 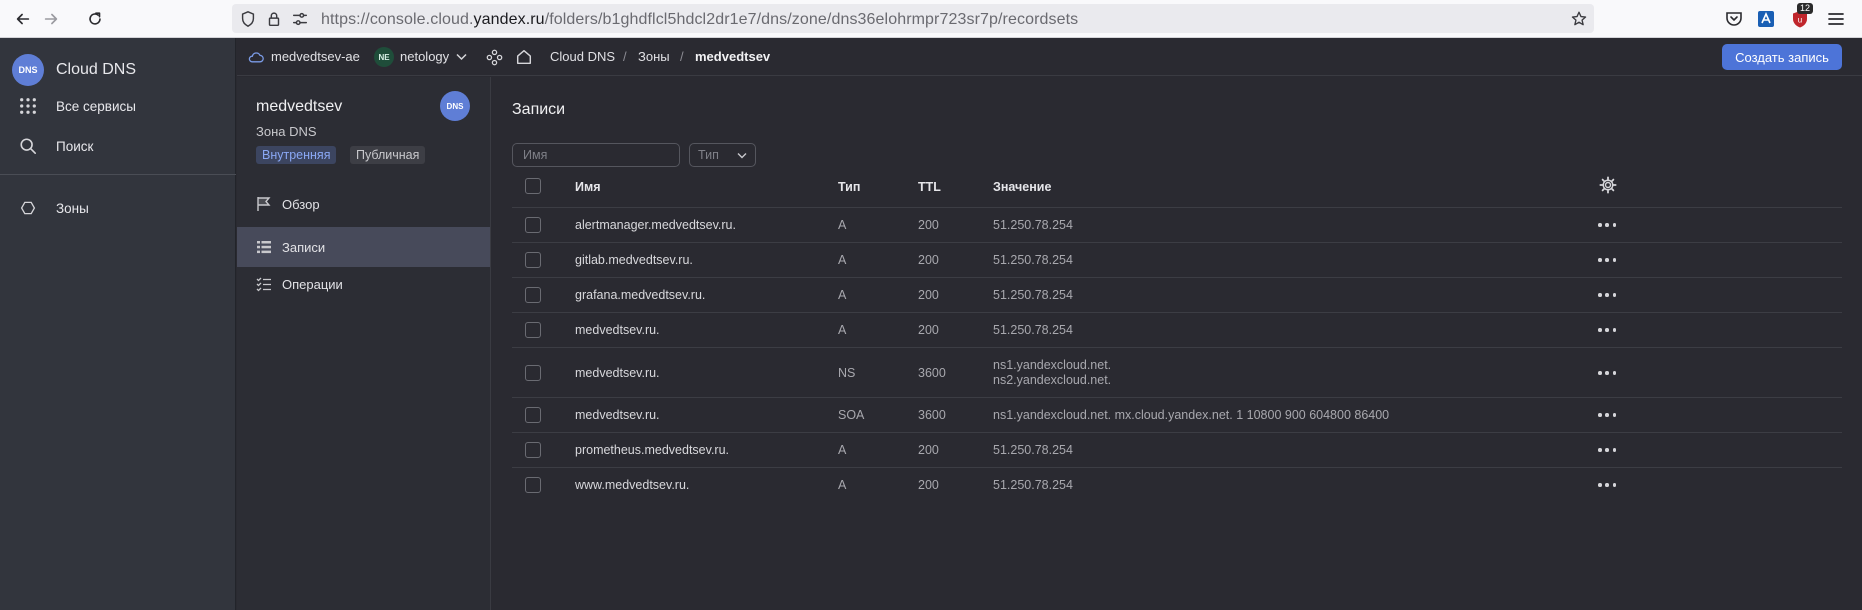 I want to click on dns-logo-icon: DNS, so click(x=28, y=70).